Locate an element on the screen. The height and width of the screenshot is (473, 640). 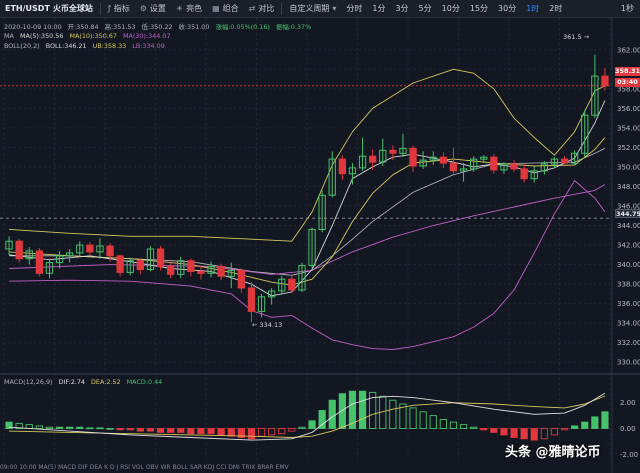
legend-change: 涨幅:0.05%(0.16) is located at coordinates (242, 27).